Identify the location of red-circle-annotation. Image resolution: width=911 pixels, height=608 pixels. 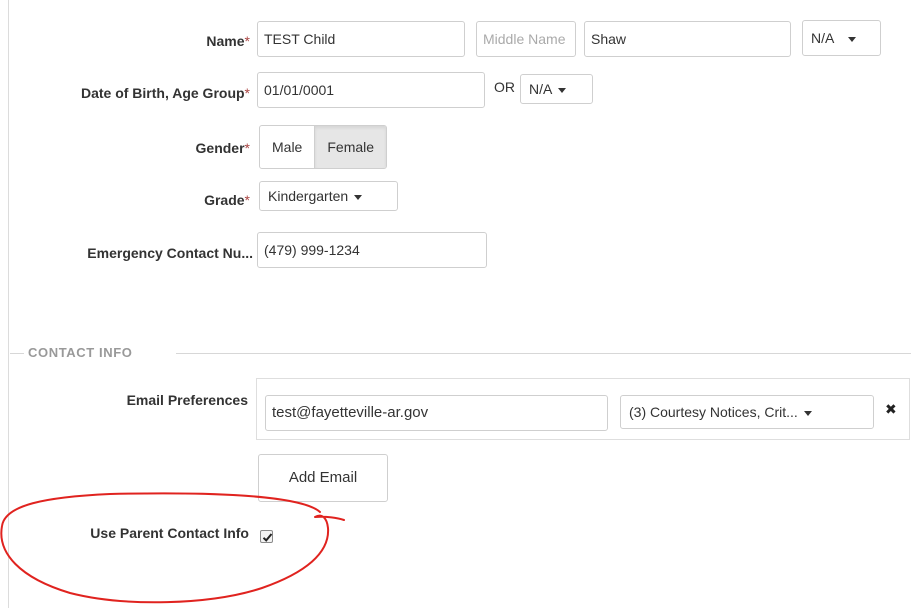
(172, 548).